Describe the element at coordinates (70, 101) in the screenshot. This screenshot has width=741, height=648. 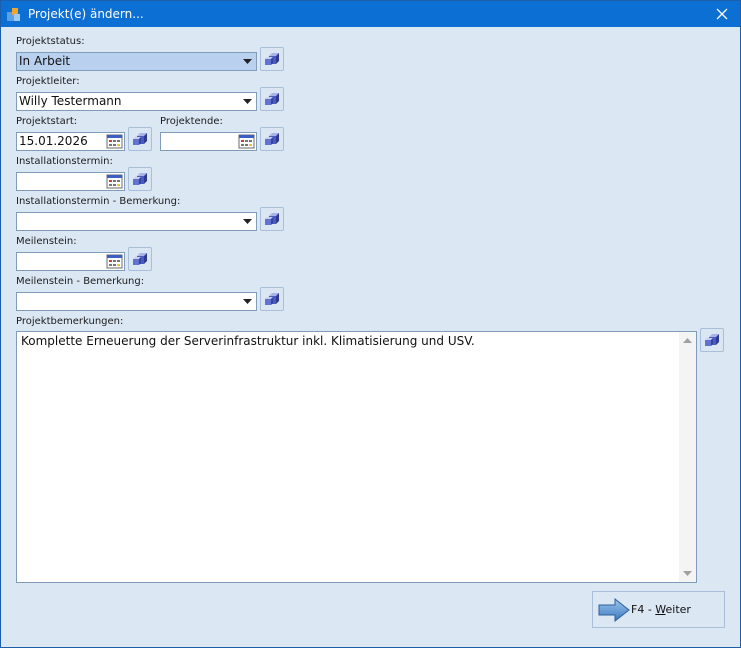
I see `projektleiter-value: Willy Testermann` at that location.